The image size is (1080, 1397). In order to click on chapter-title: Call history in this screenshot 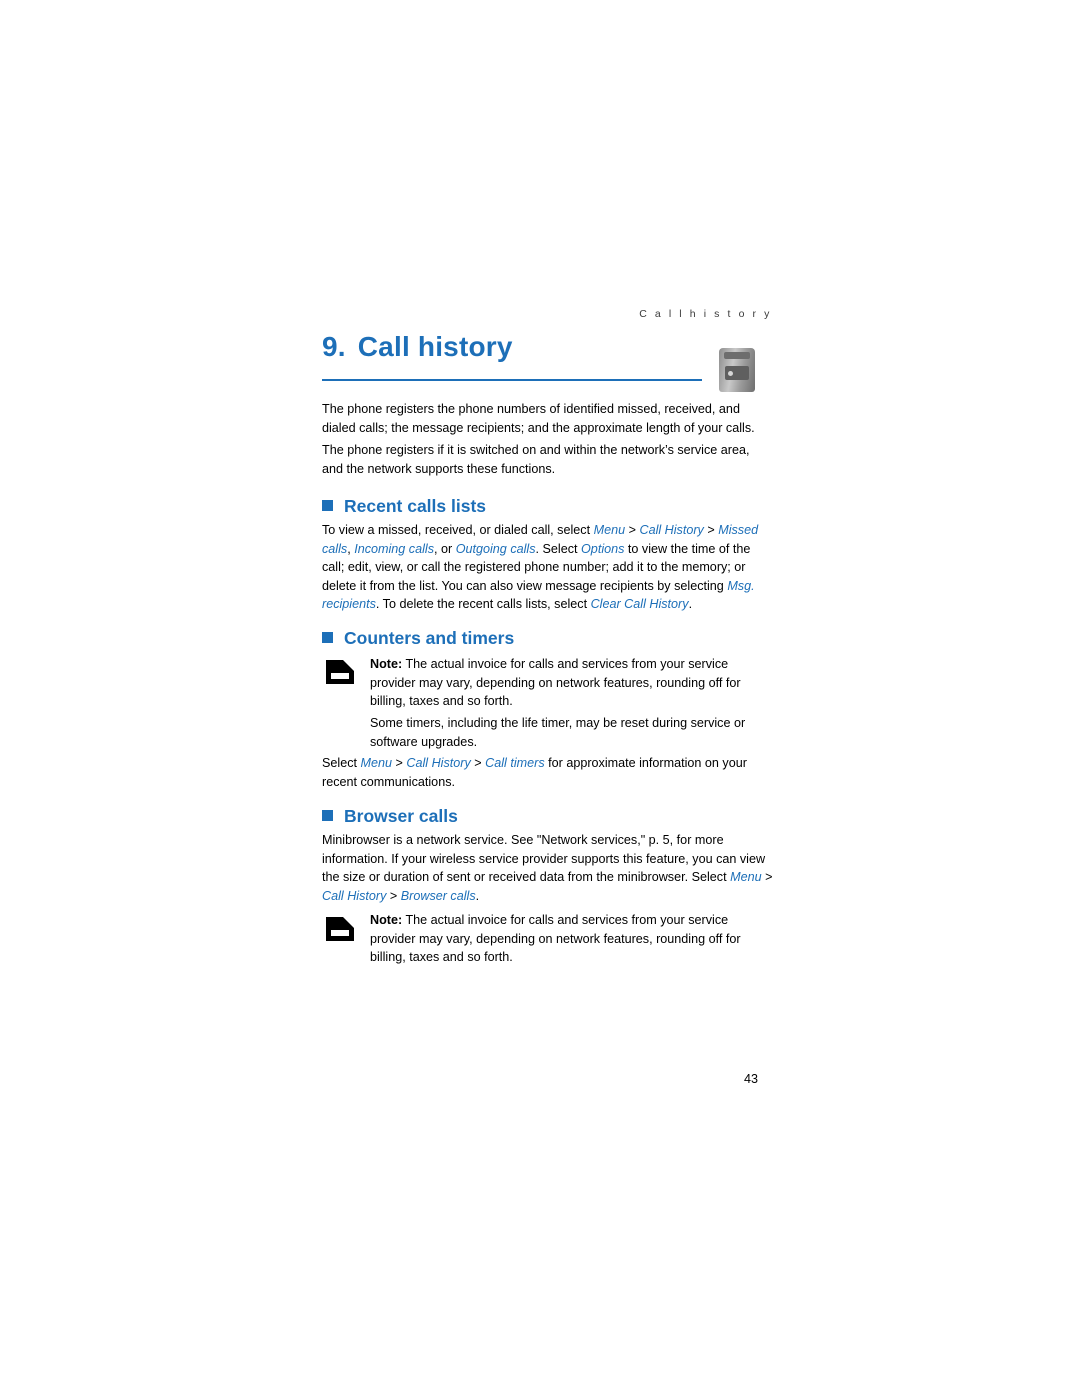, I will do `click(435, 346)`.